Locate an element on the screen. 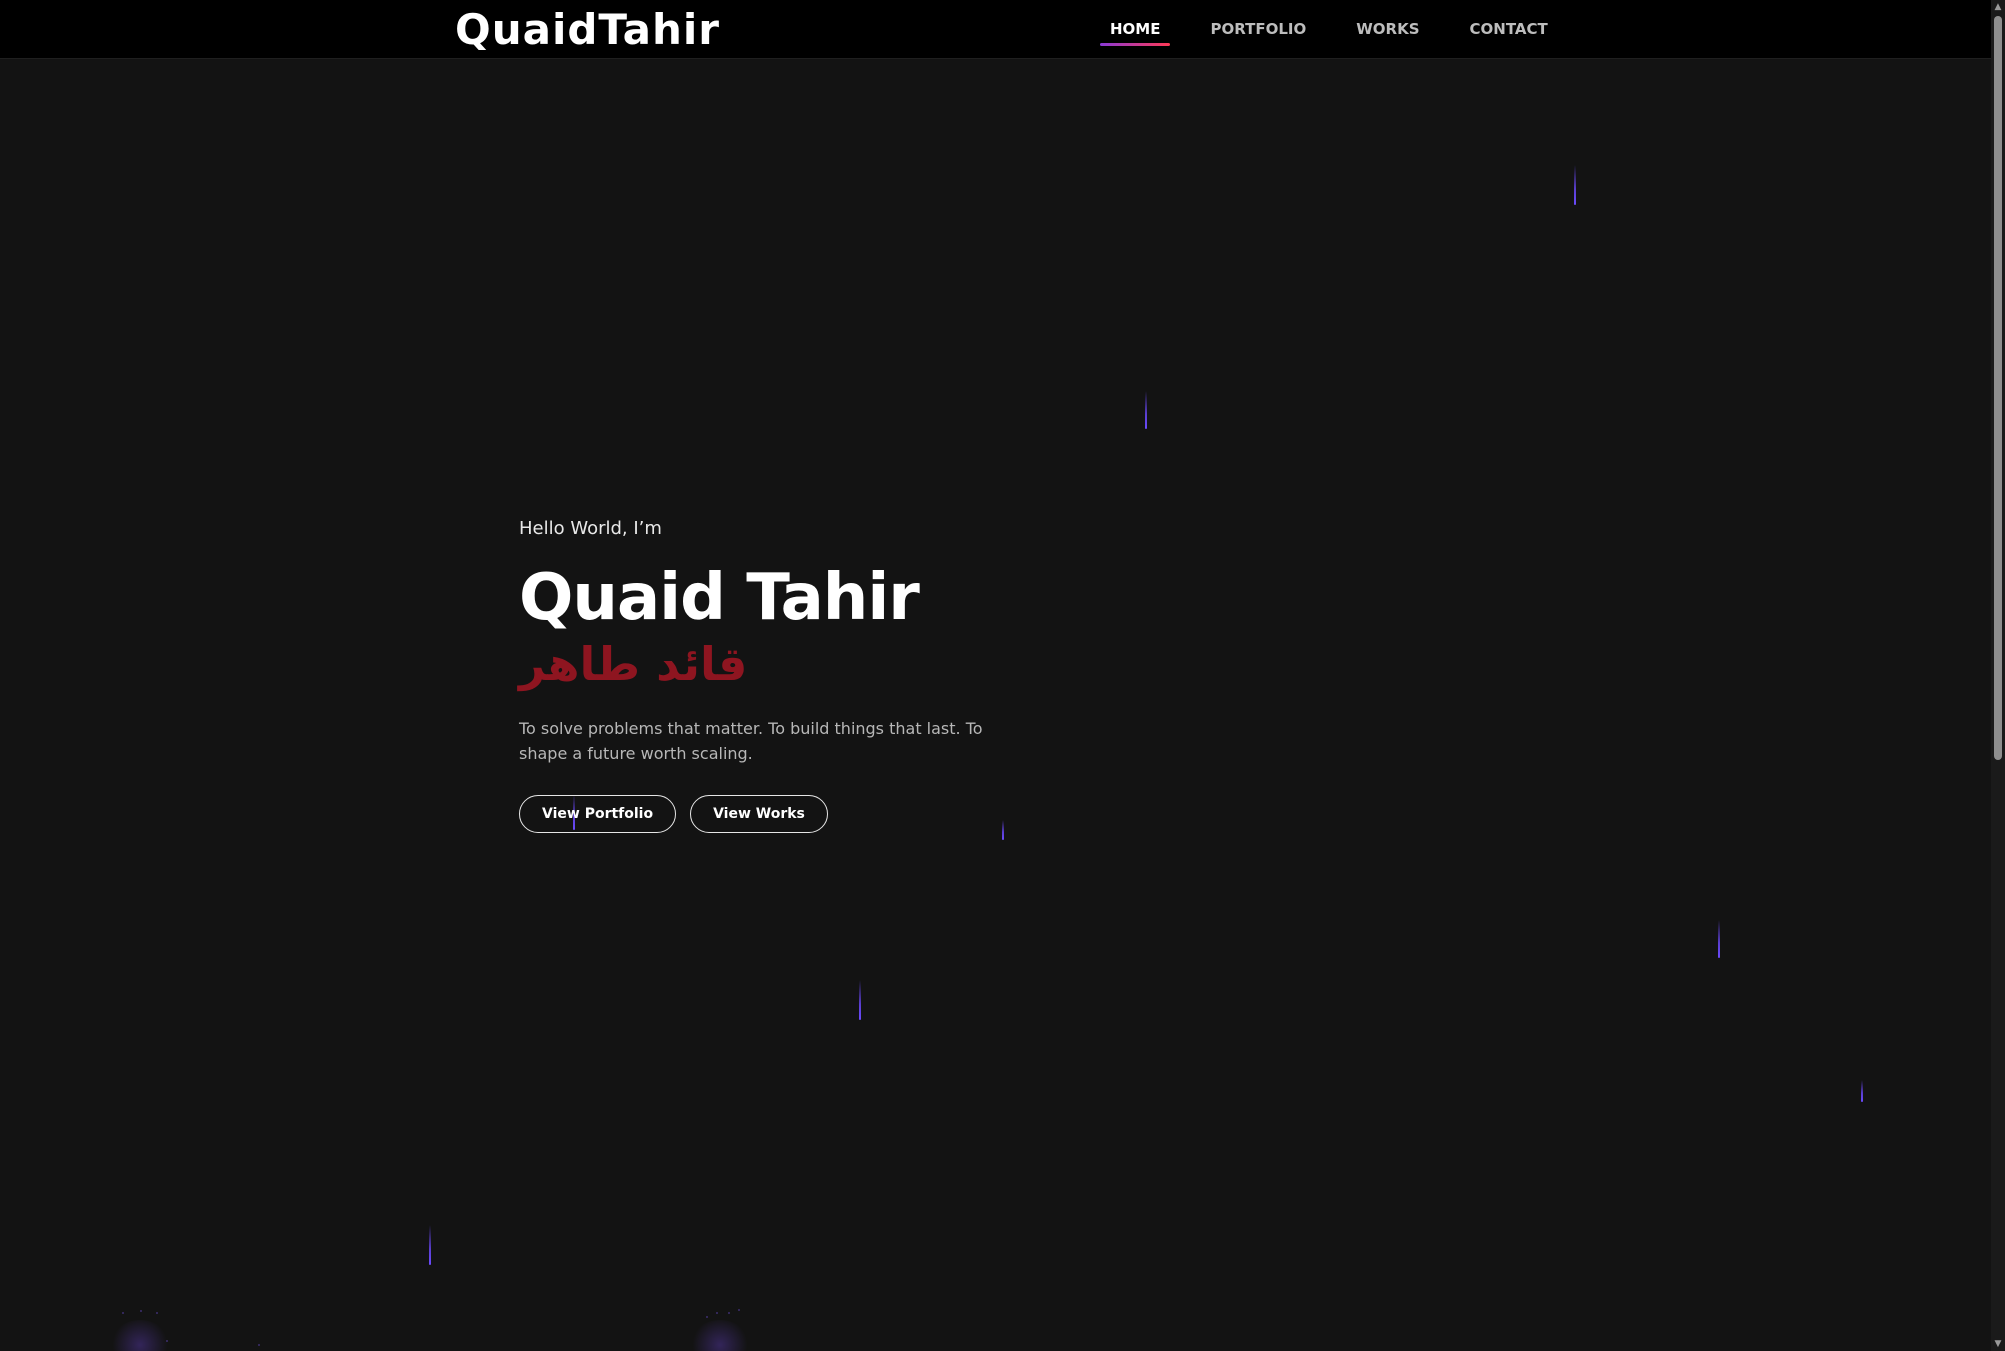  brand-logo: QuaidTahir is located at coordinates (587, 30).